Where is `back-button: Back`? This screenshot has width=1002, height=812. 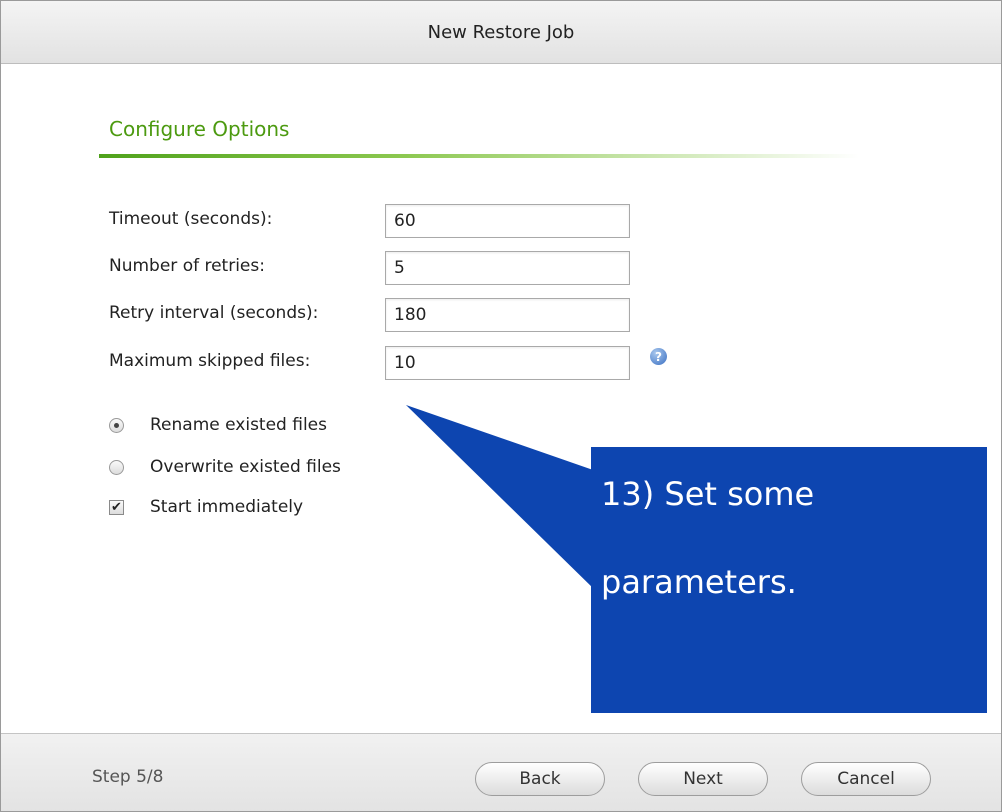
back-button: Back is located at coordinates (540, 779).